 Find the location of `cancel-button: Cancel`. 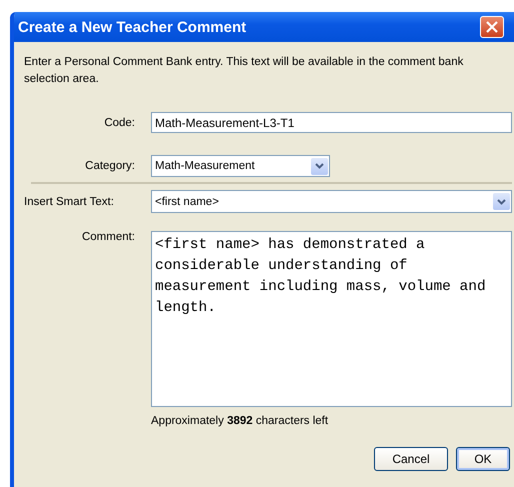

cancel-button: Cancel is located at coordinates (411, 459).